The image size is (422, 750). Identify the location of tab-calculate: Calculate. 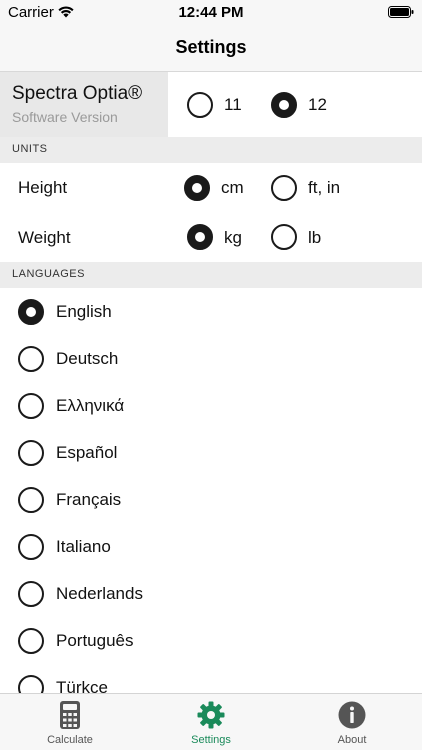
(70, 722).